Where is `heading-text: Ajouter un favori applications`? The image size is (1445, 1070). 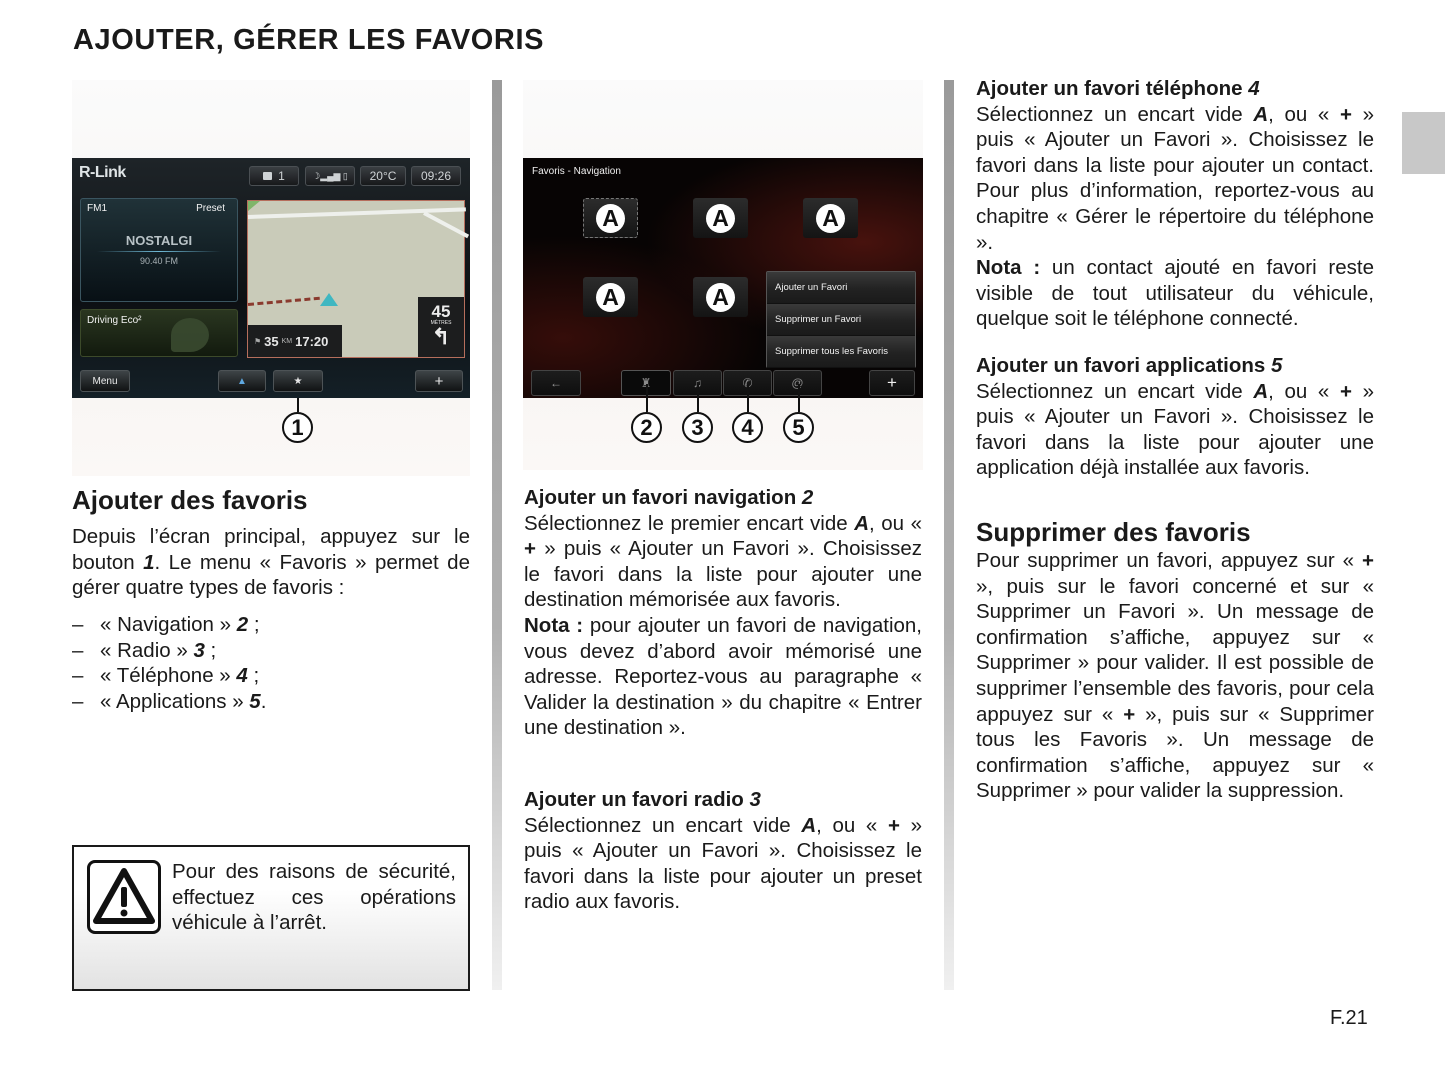
heading-text: Ajouter un favori applications is located at coordinates (1124, 365).